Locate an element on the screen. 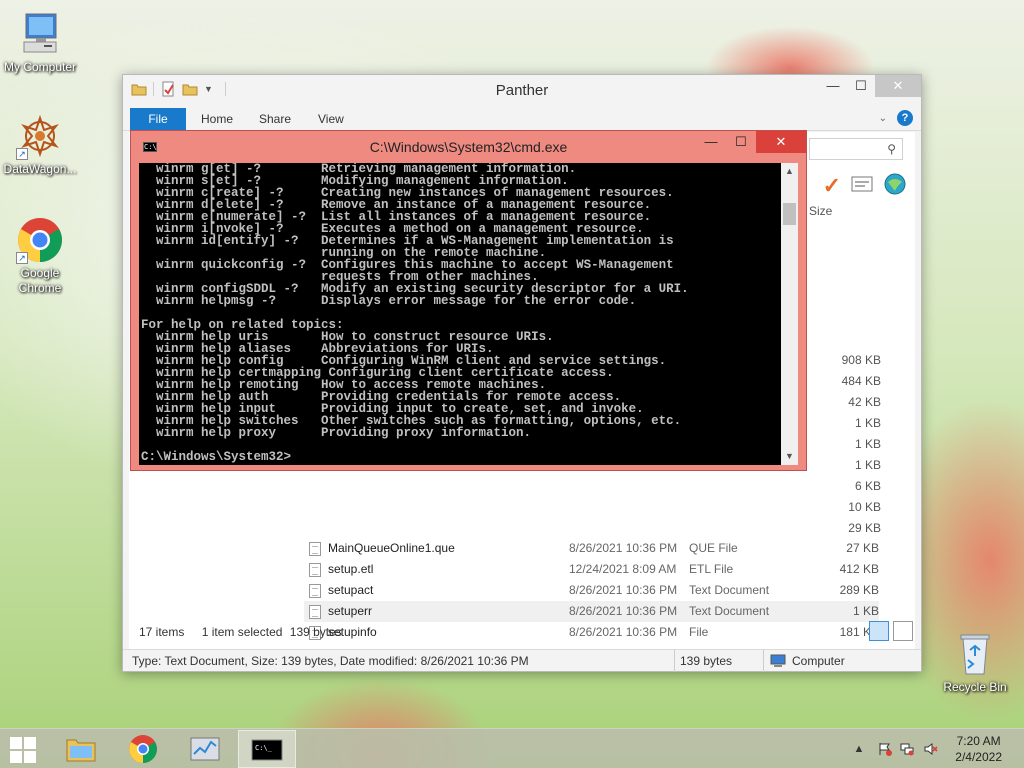 The width and height of the screenshot is (1024, 768). large-icons-view-icon is located at coordinates (903, 631).